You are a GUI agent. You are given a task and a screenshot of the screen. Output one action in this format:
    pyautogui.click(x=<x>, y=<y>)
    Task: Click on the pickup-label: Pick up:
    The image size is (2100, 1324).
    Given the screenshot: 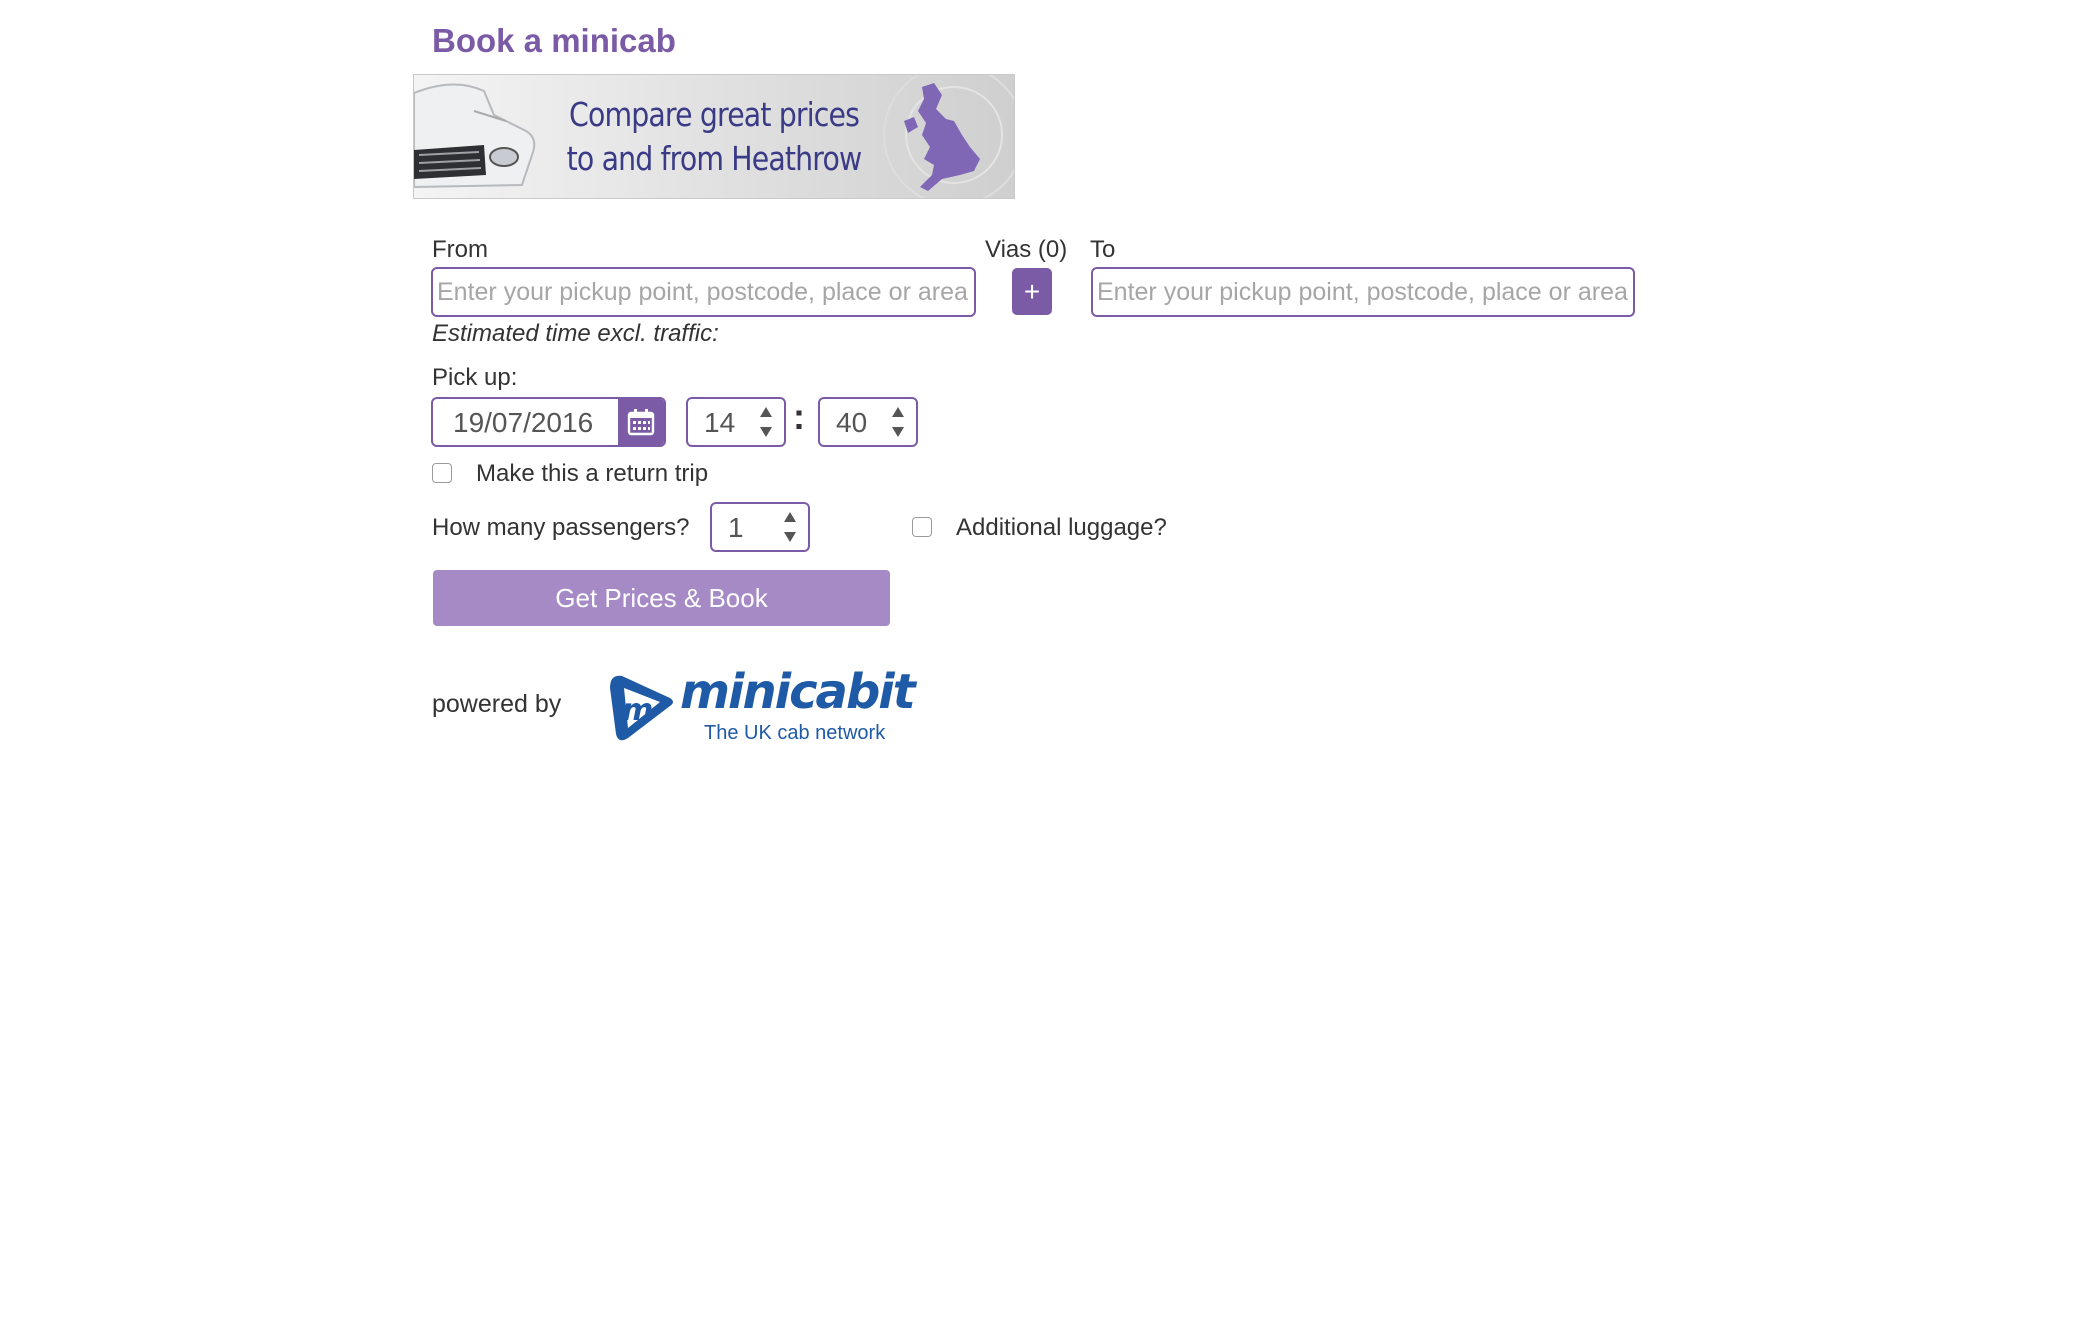 What is the action you would take?
    pyautogui.click(x=475, y=377)
    